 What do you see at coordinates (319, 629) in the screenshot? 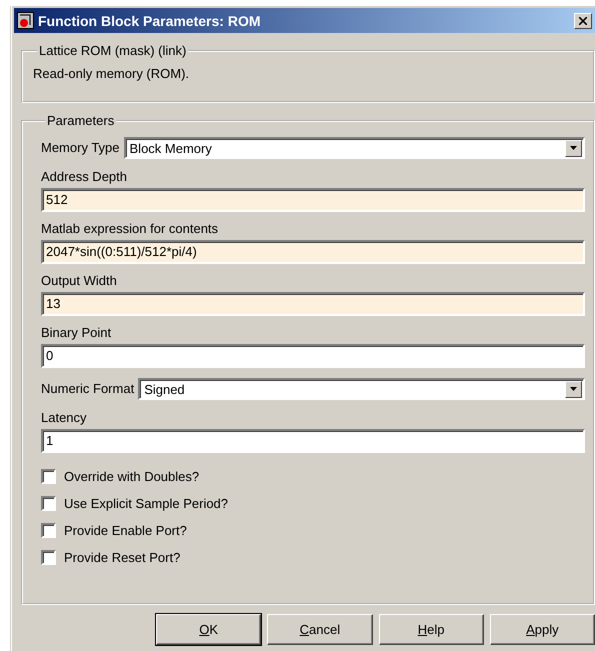
I see `dialog-button: Cancel` at bounding box center [319, 629].